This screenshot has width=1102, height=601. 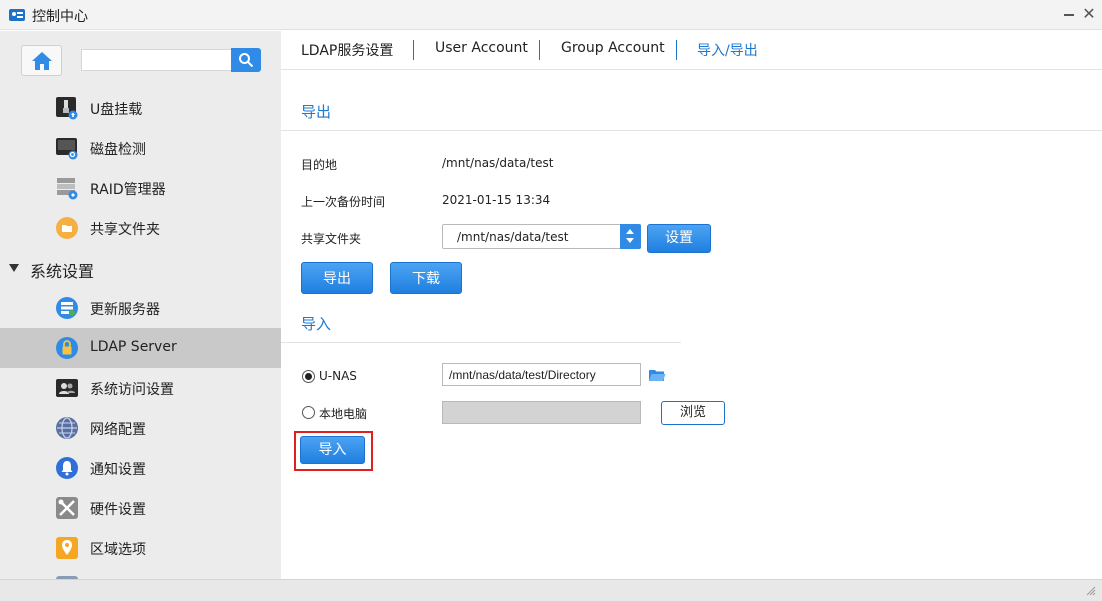 I want to click on sidebar-item-raid-manager: RAID管理器, so click(x=140, y=188).